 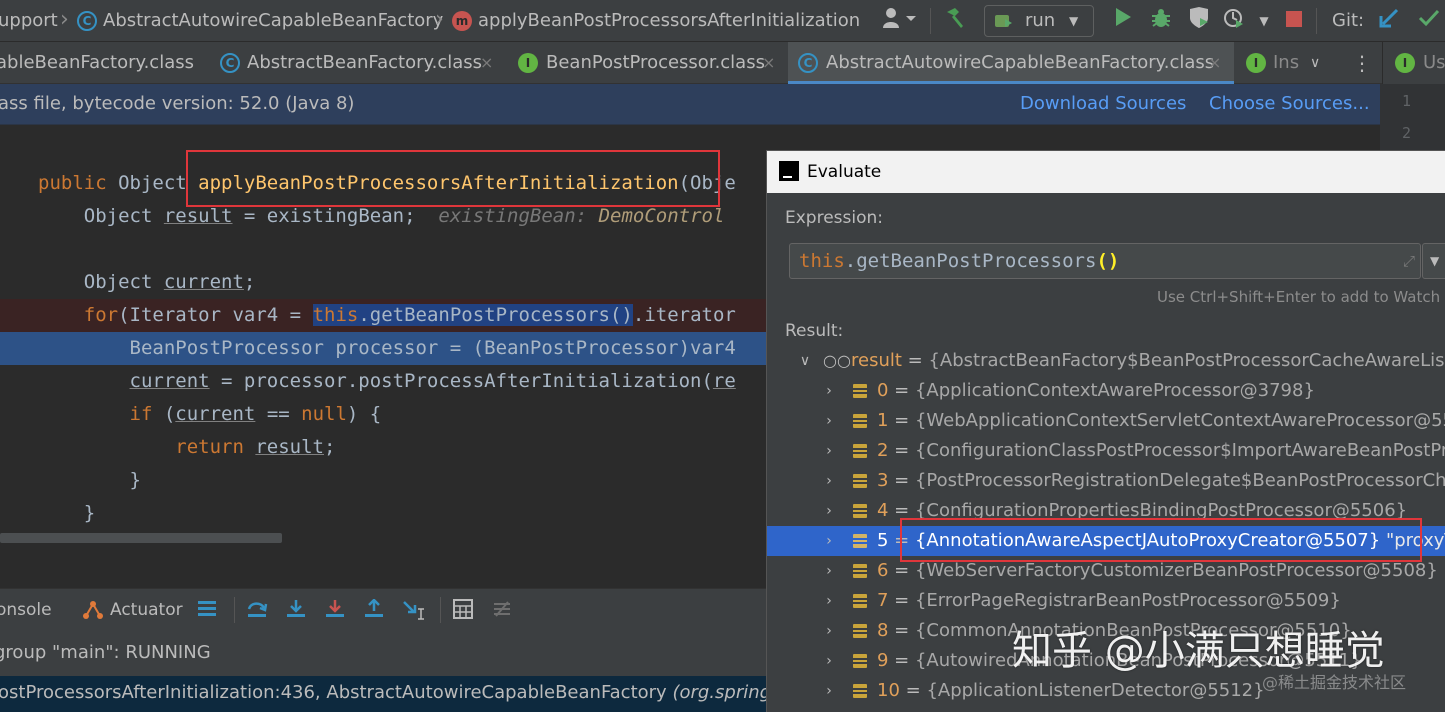 I want to click on tab-instantiation-aware: I Ins, so click(x=1269, y=63).